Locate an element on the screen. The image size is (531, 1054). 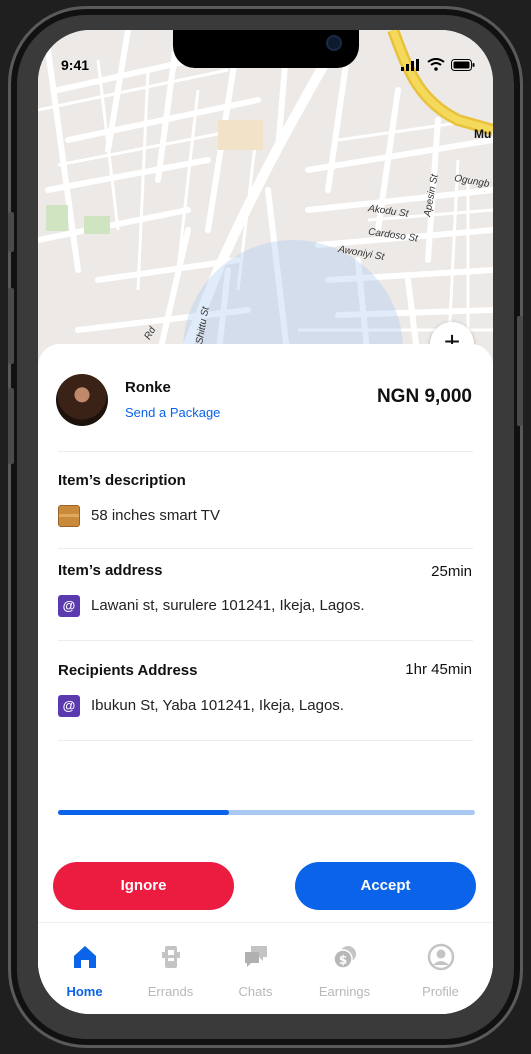
tab-label: Errands is located at coordinates (170, 991).